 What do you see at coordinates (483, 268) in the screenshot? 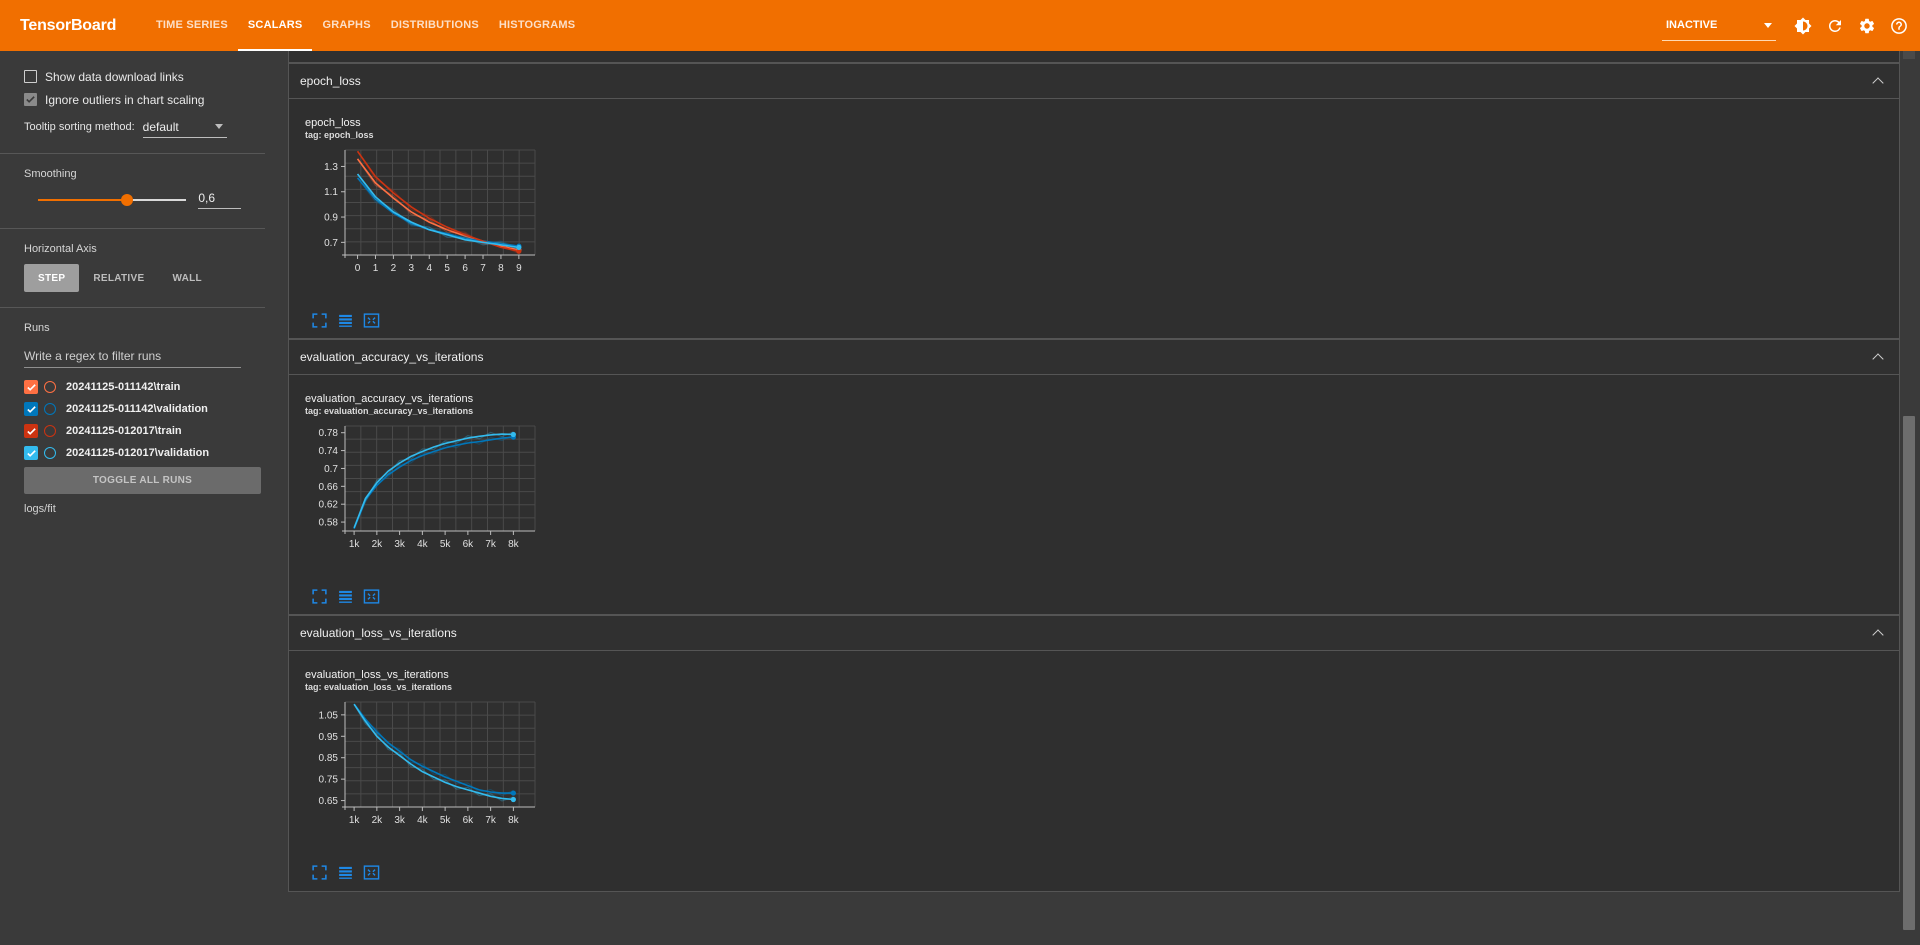
I see `x-tick-label: 7` at bounding box center [483, 268].